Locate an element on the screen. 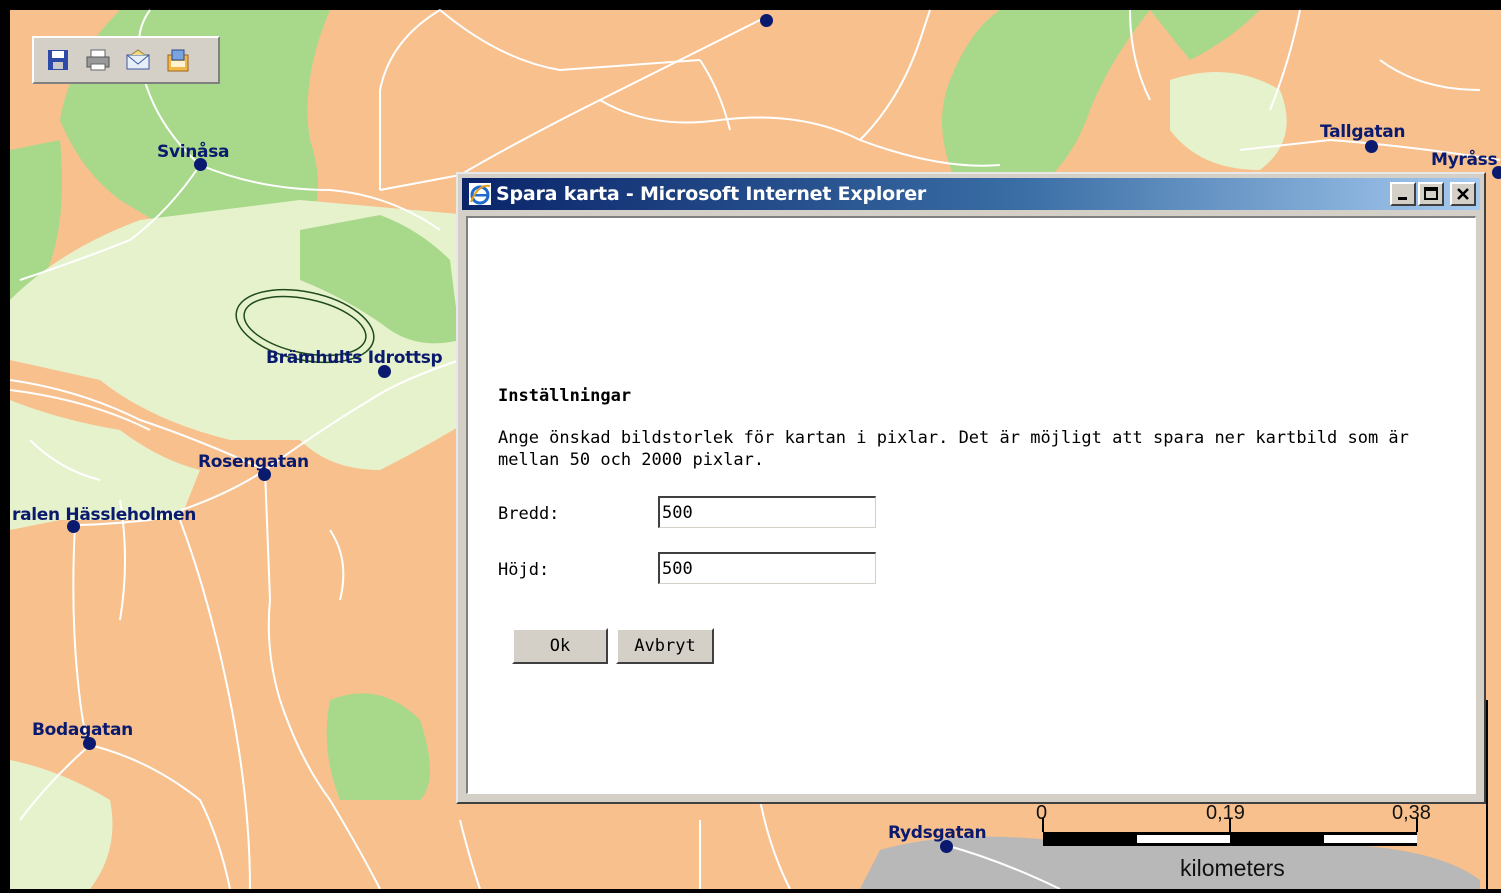  close-button is located at coordinates (1463, 194).